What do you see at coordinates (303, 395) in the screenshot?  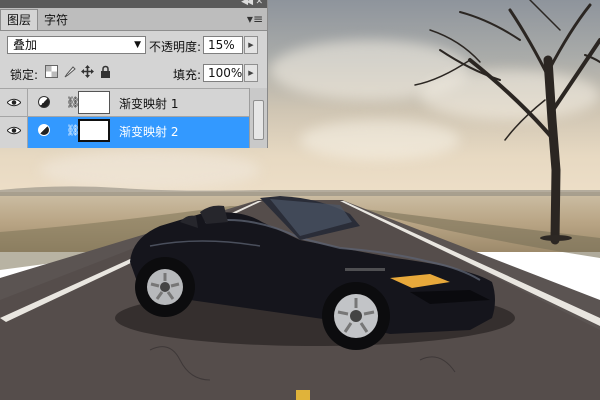 I see `center-line` at bounding box center [303, 395].